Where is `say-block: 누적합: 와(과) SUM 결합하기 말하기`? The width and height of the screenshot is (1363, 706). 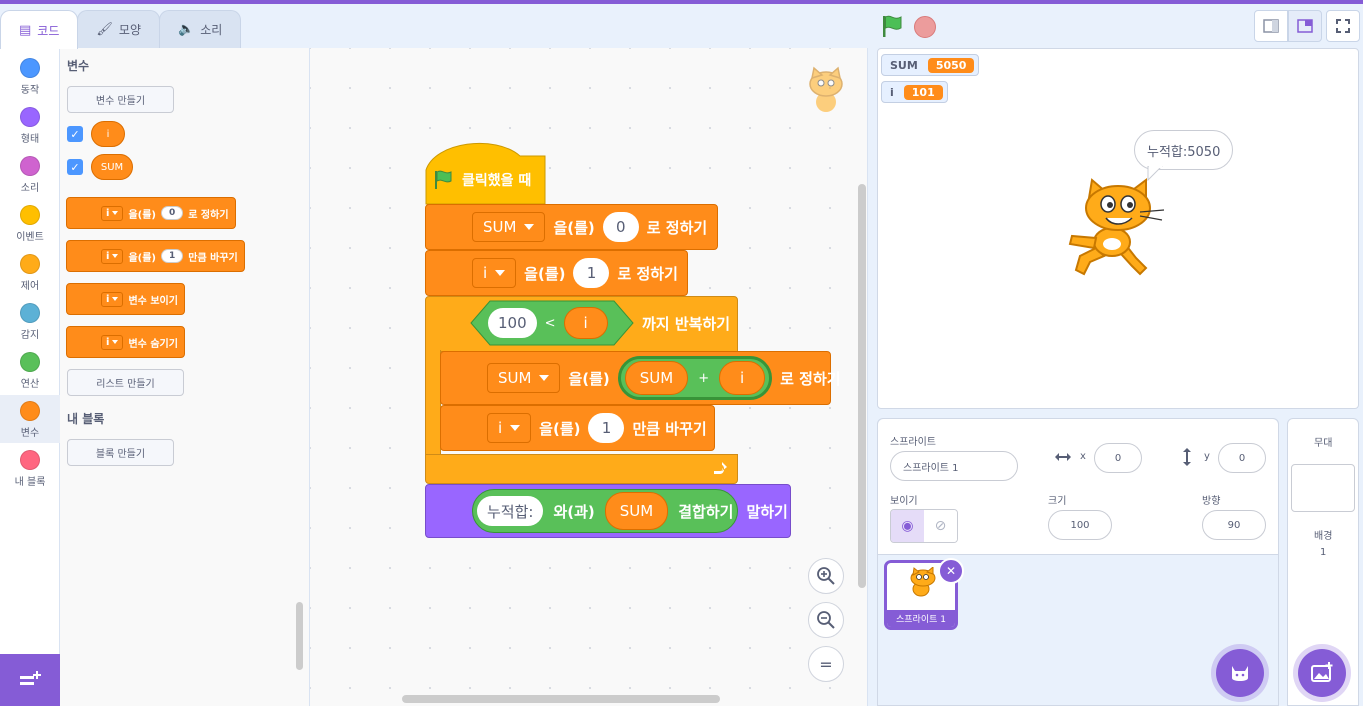 say-block: 누적합: 와(과) SUM 결합하기 말하기 is located at coordinates (608, 511).